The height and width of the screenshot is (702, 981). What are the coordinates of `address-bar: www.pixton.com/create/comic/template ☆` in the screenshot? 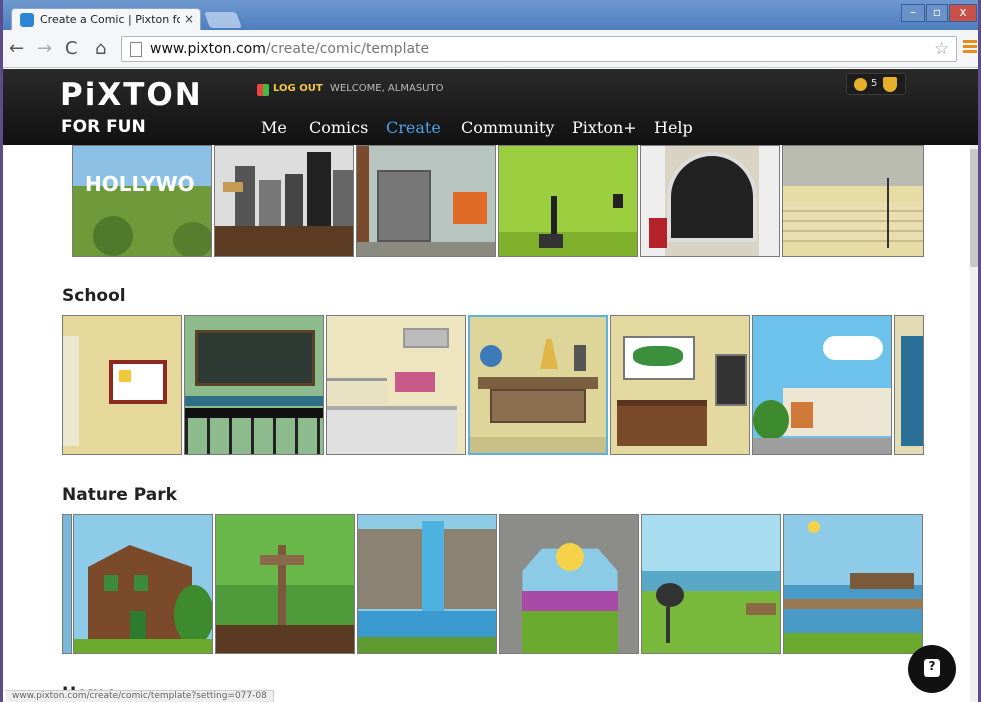 It's located at (539, 49).